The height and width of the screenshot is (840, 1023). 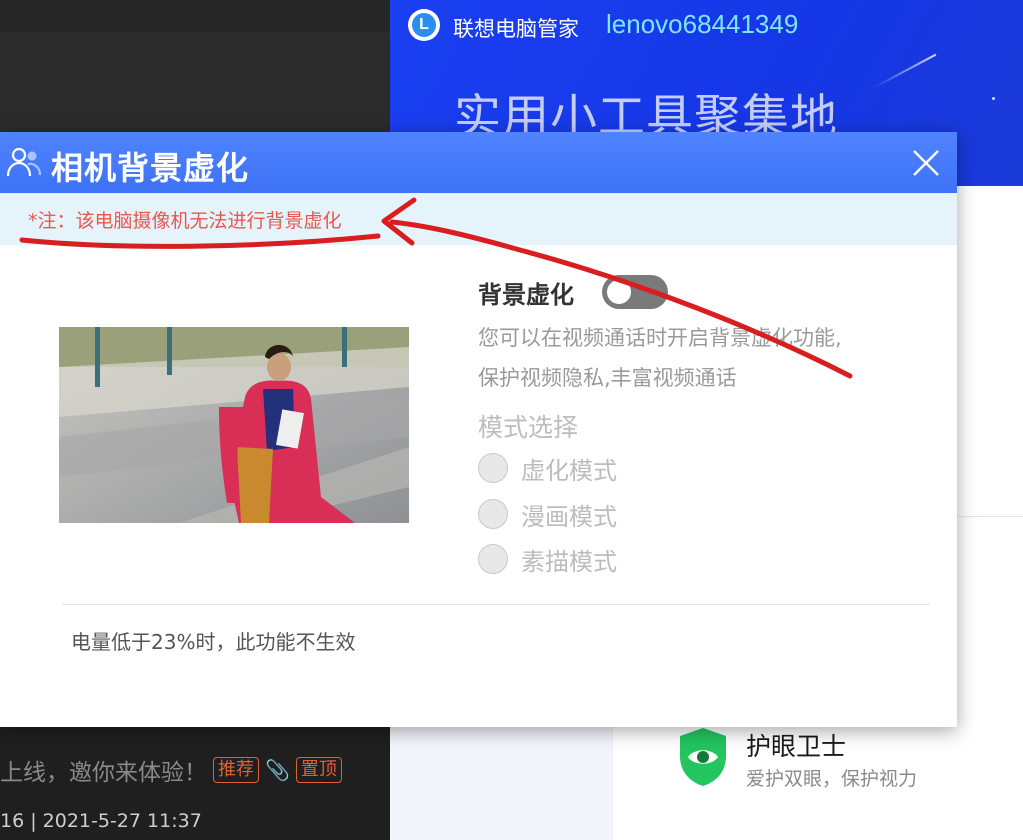 What do you see at coordinates (702, 24) in the screenshot?
I see `lenovo-username: lenovo68441349` at bounding box center [702, 24].